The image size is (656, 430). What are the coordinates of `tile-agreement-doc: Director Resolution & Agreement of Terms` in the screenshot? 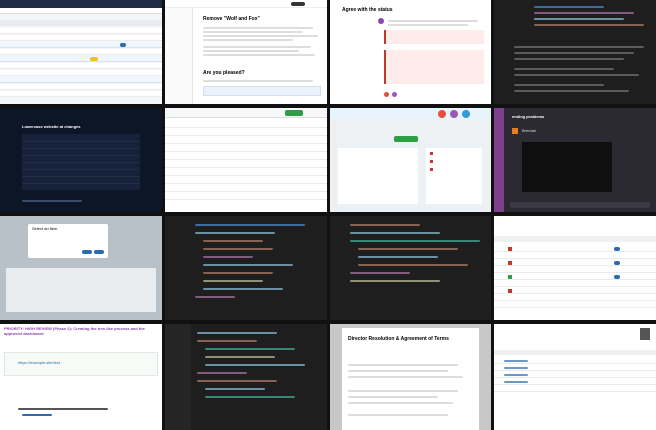 It's located at (410, 377).